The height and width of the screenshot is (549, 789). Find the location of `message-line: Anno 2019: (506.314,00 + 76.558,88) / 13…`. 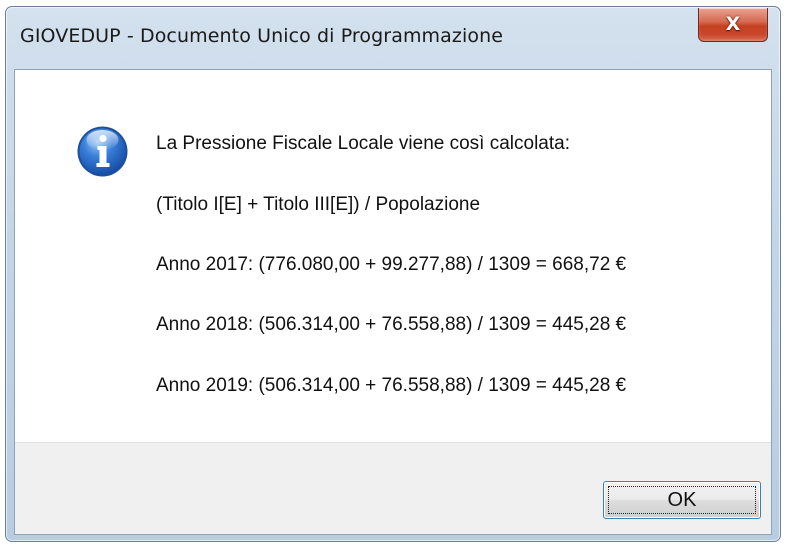

message-line: Anno 2019: (506.314,00 + 76.558,88) / 13… is located at coordinates (391, 385).